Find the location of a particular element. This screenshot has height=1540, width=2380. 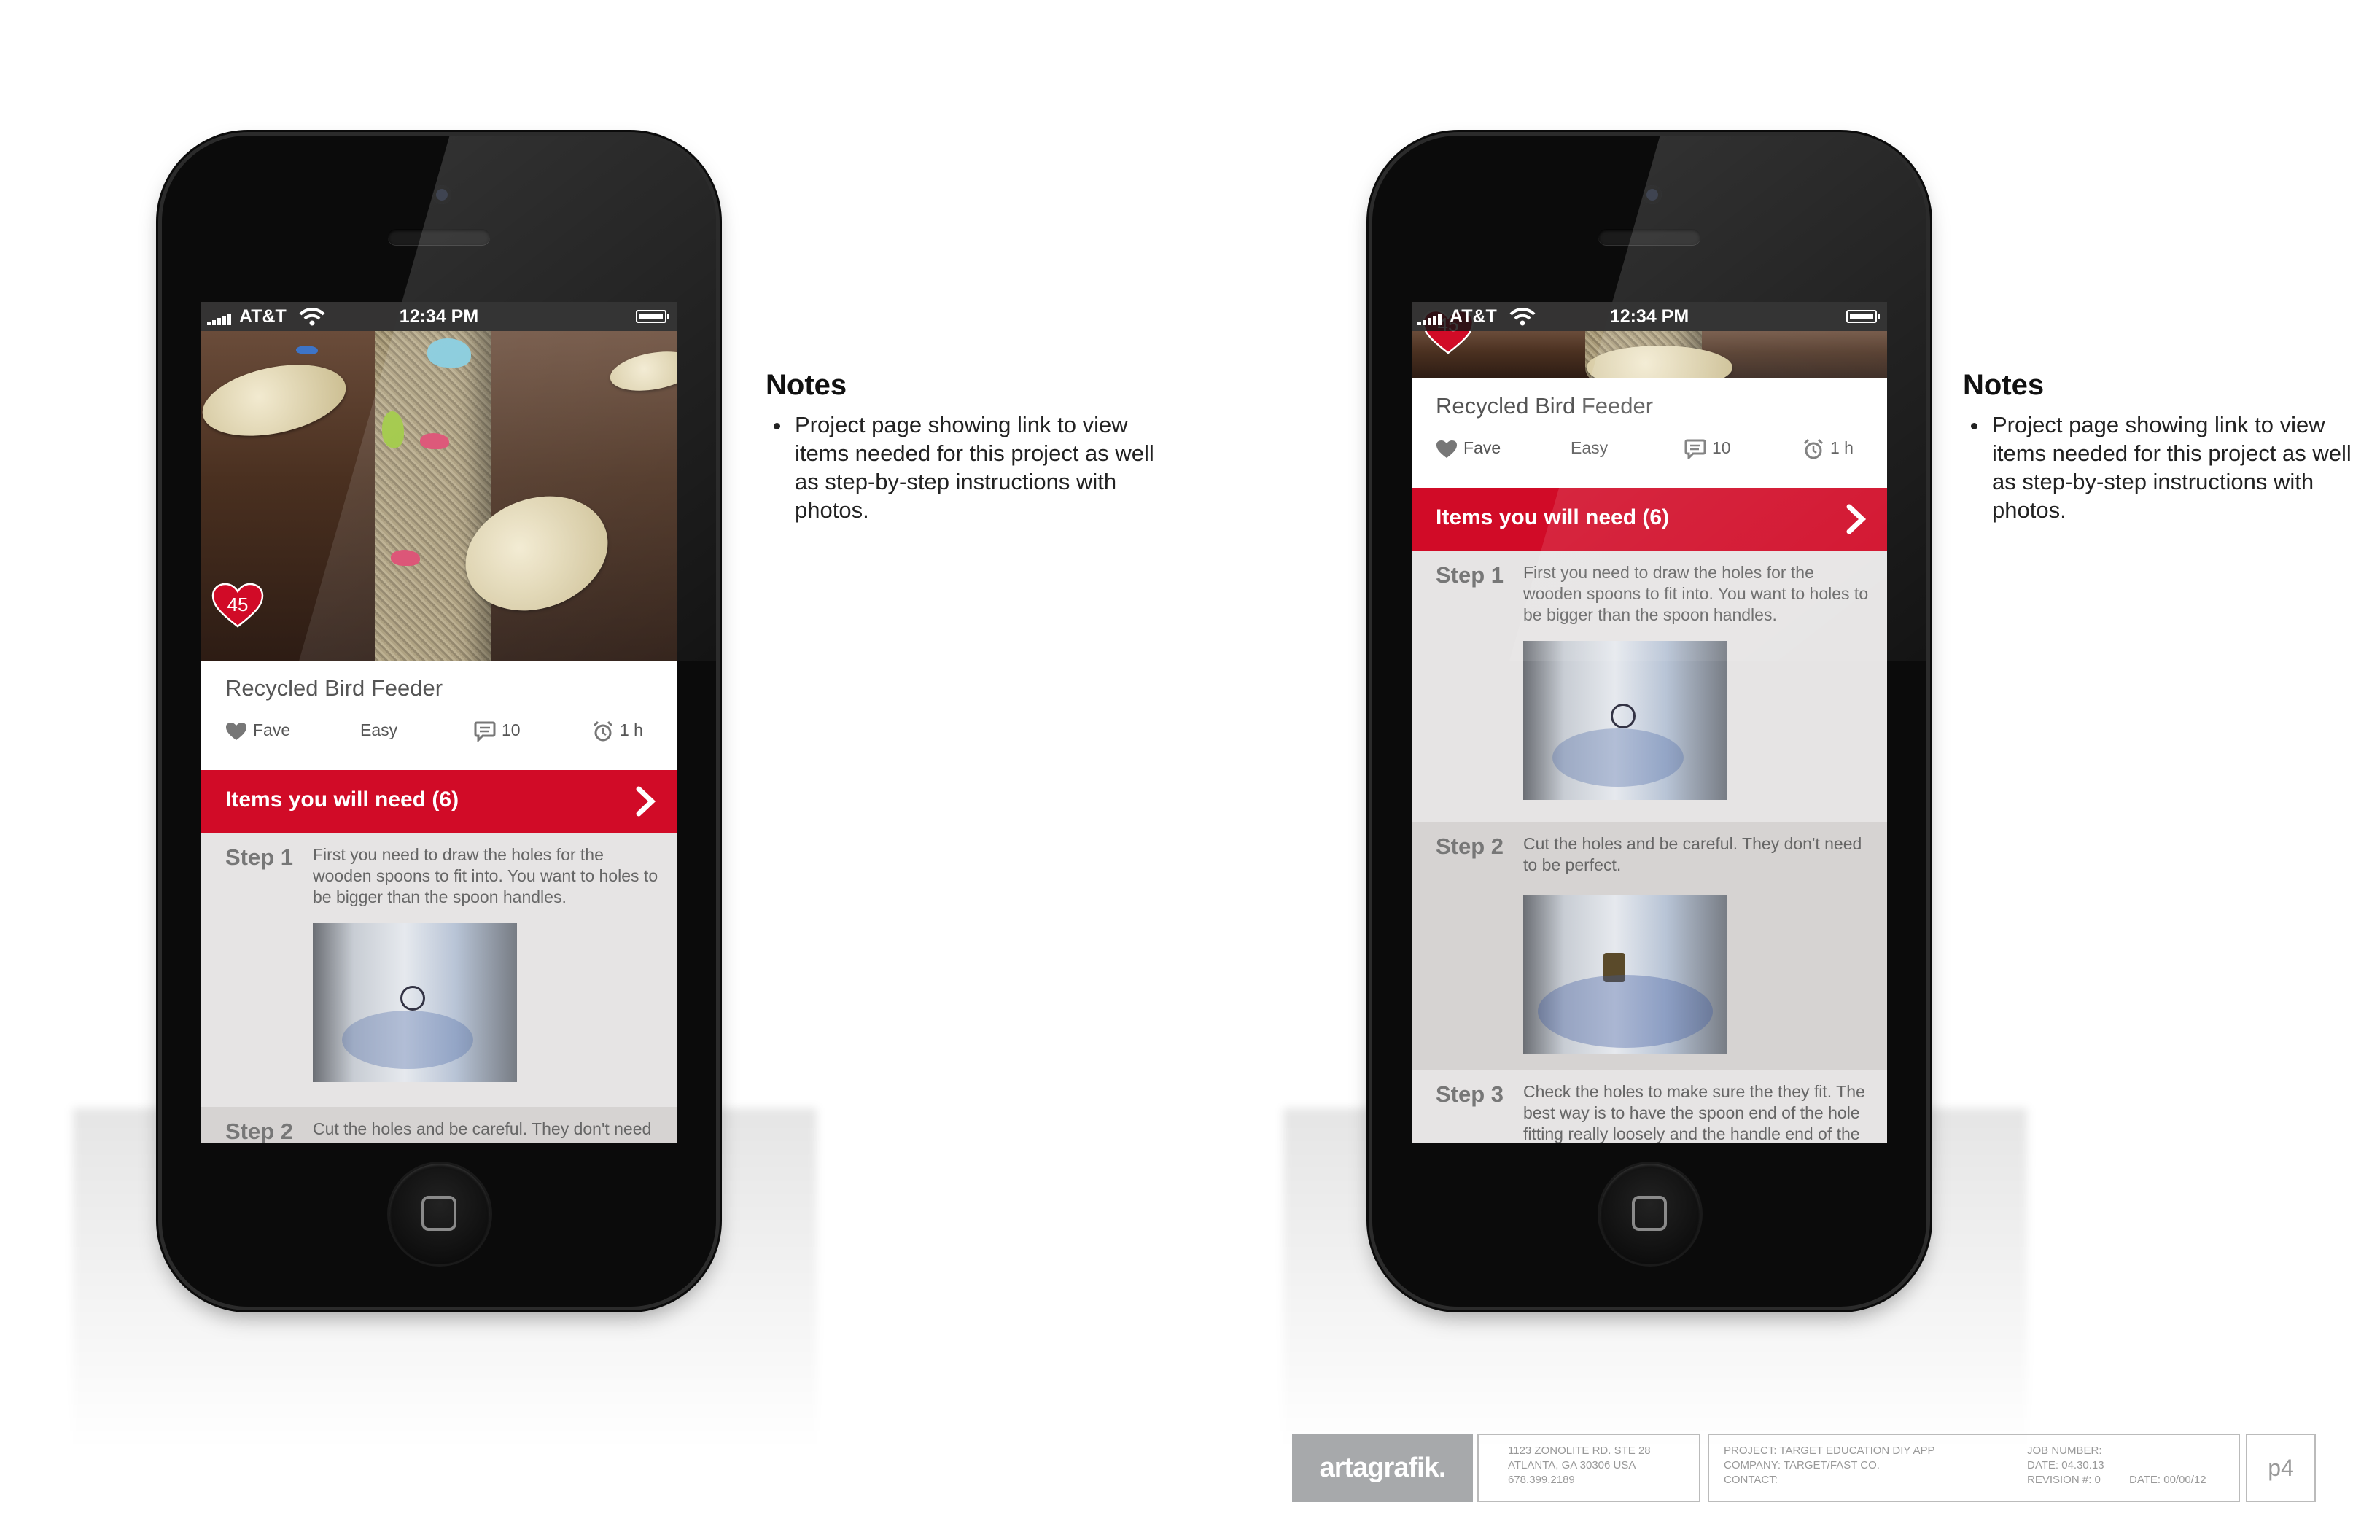

address-line: 1123 ZONOLITE RD. STE 28 is located at coordinates (1579, 1450).